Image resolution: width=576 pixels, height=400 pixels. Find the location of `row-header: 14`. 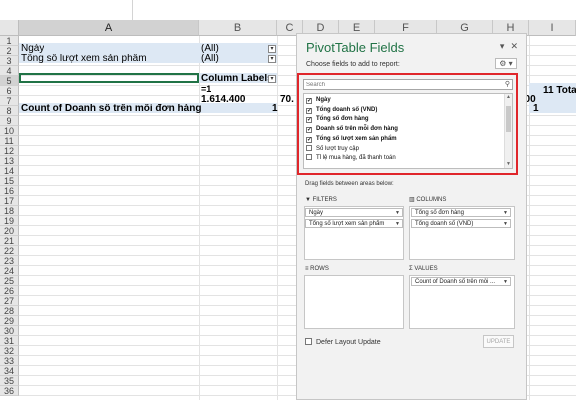

row-header: 14 is located at coordinates (9, 171).